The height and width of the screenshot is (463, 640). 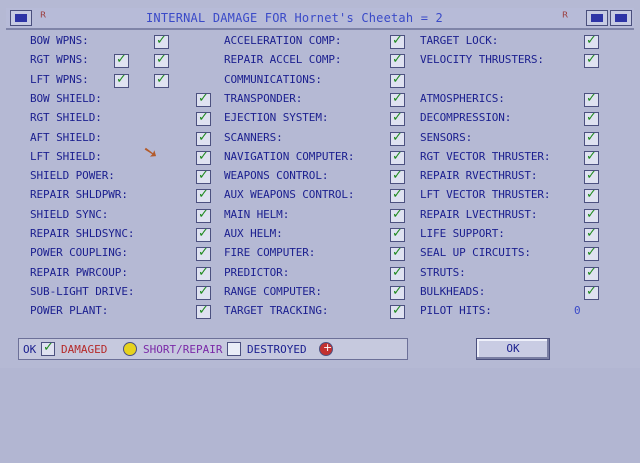 I want to click on ok-button: OK, so click(x=513, y=349).